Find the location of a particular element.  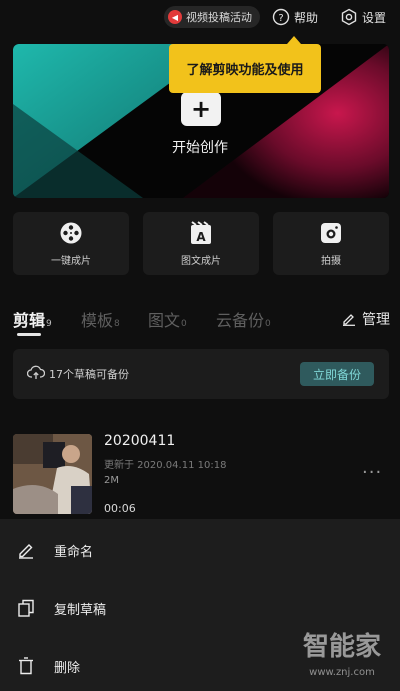

draft-size: 2M is located at coordinates (111, 480).